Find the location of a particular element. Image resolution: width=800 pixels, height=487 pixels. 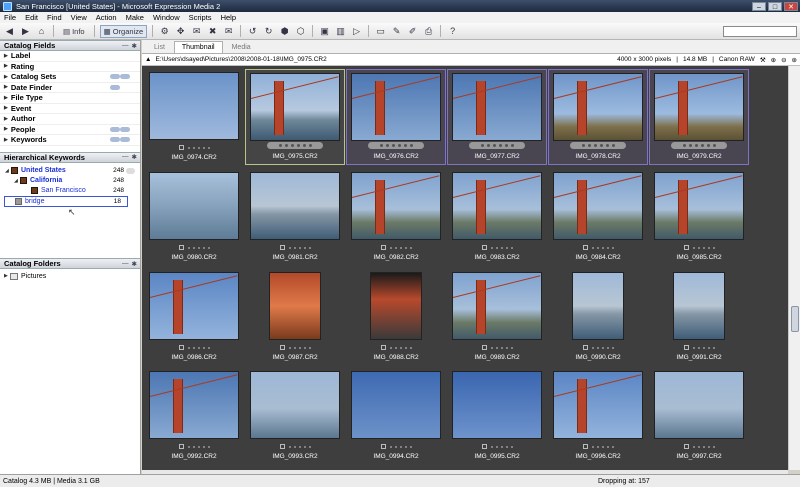

thumbnail-cell: IMG_0986.CR2 is located at coordinates (194, 317).